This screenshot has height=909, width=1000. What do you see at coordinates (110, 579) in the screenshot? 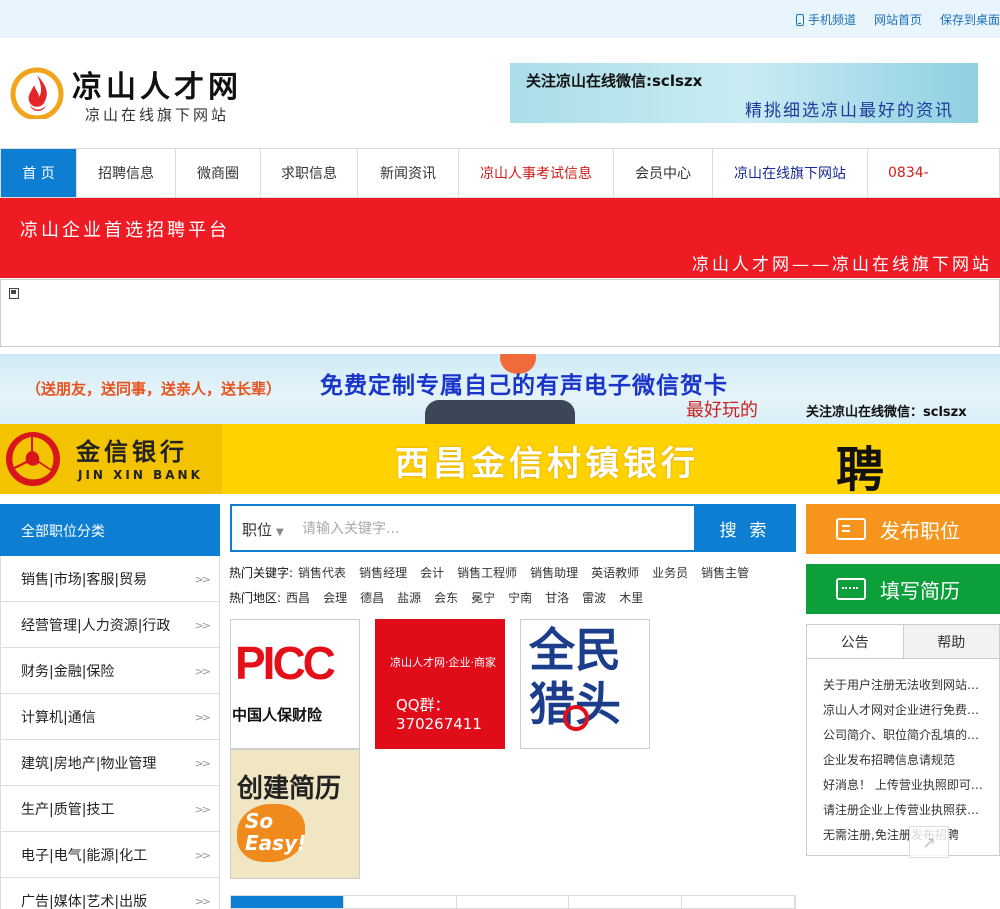
I see `category-item: 销售|市场|客服|贸易 >>` at bounding box center [110, 579].